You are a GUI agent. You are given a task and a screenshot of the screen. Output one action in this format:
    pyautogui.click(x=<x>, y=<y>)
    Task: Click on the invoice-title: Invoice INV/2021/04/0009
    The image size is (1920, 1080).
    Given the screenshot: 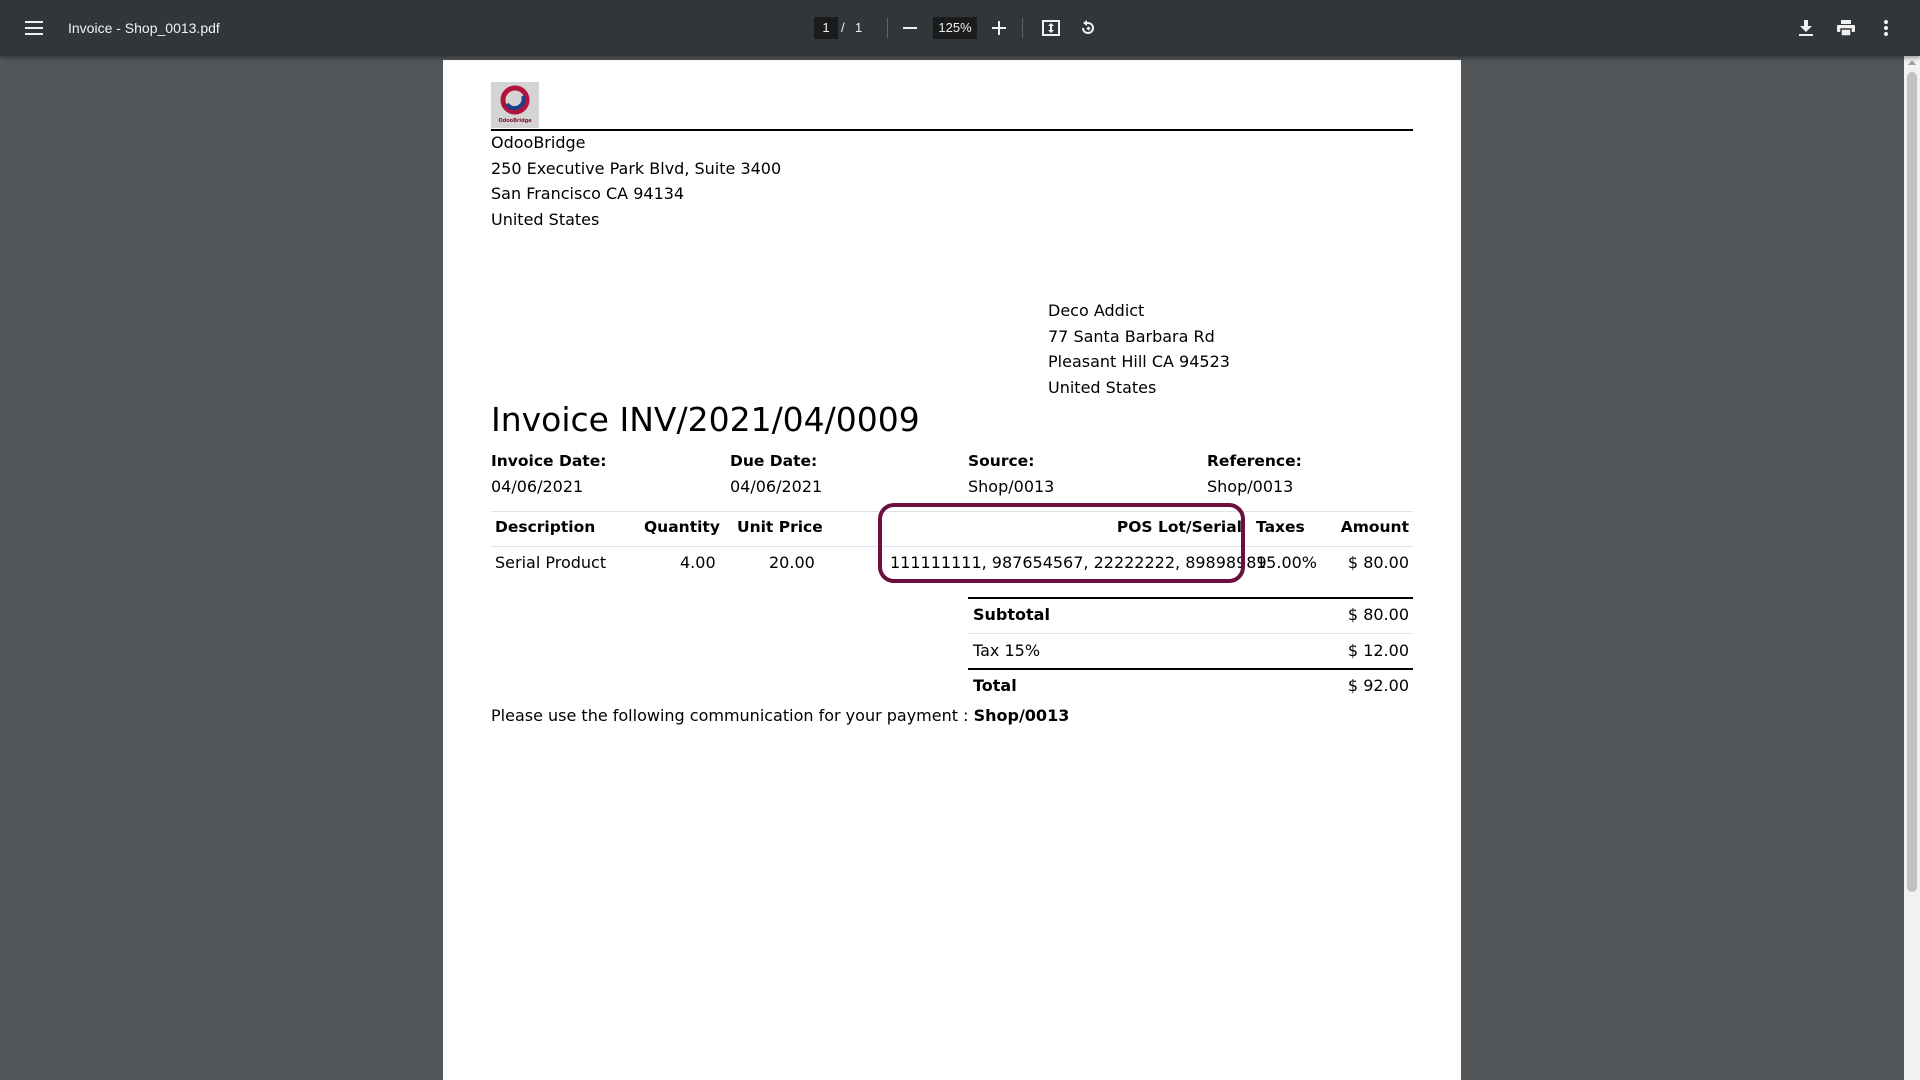 What is the action you would take?
    pyautogui.click(x=705, y=419)
    